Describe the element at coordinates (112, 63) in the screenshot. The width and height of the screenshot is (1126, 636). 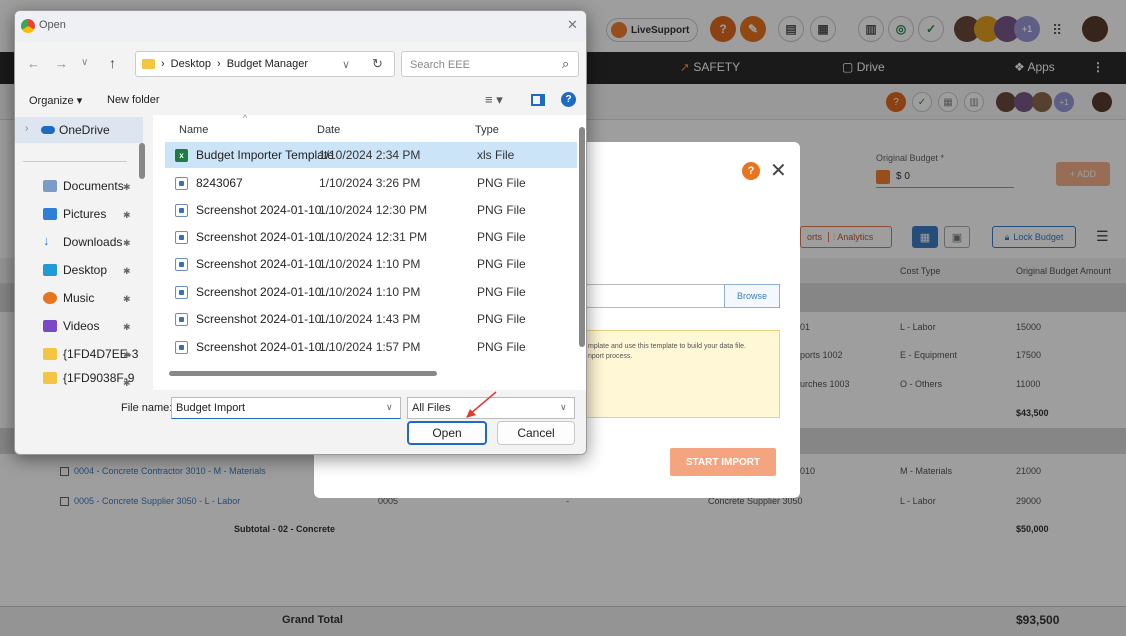
I see `up-icon: ↑` at that location.